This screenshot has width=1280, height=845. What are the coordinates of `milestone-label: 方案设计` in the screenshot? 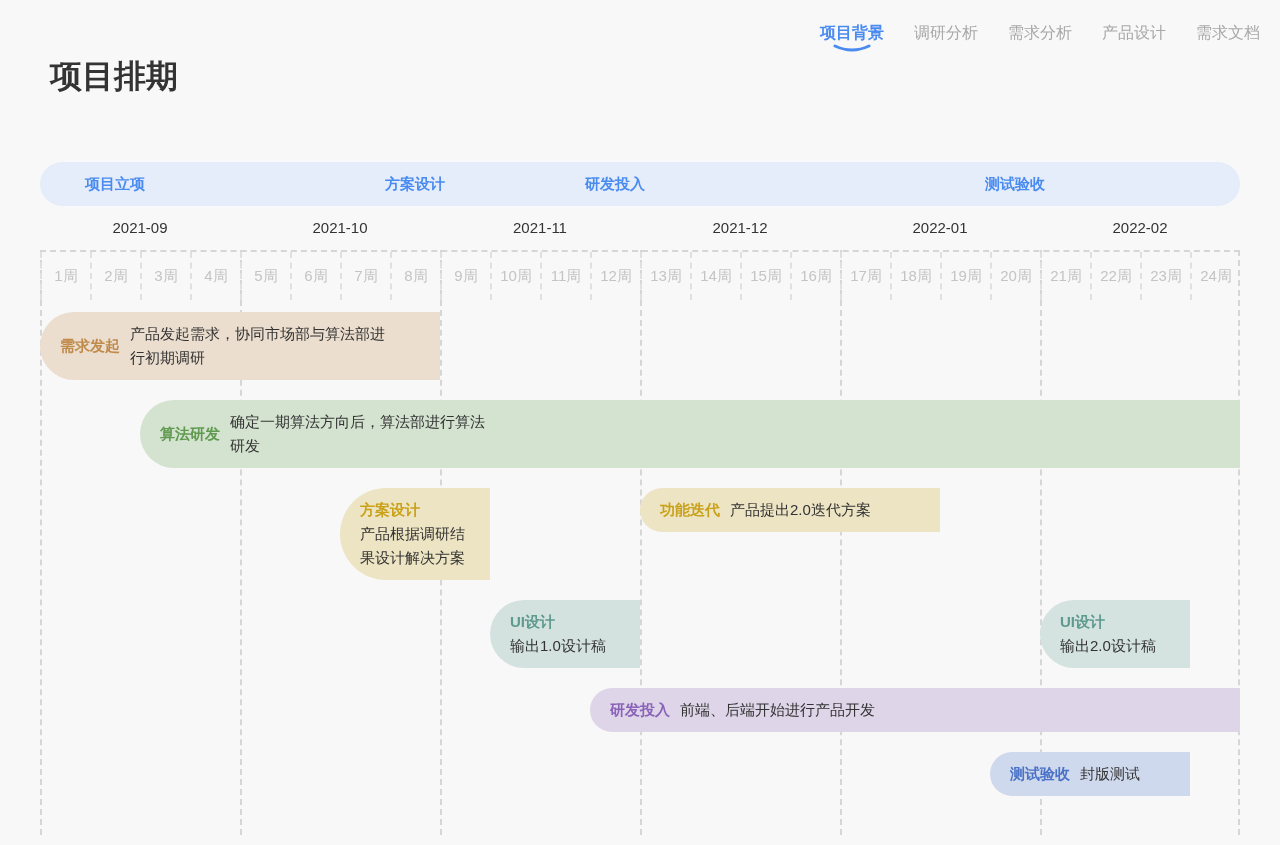 It's located at (415, 184).